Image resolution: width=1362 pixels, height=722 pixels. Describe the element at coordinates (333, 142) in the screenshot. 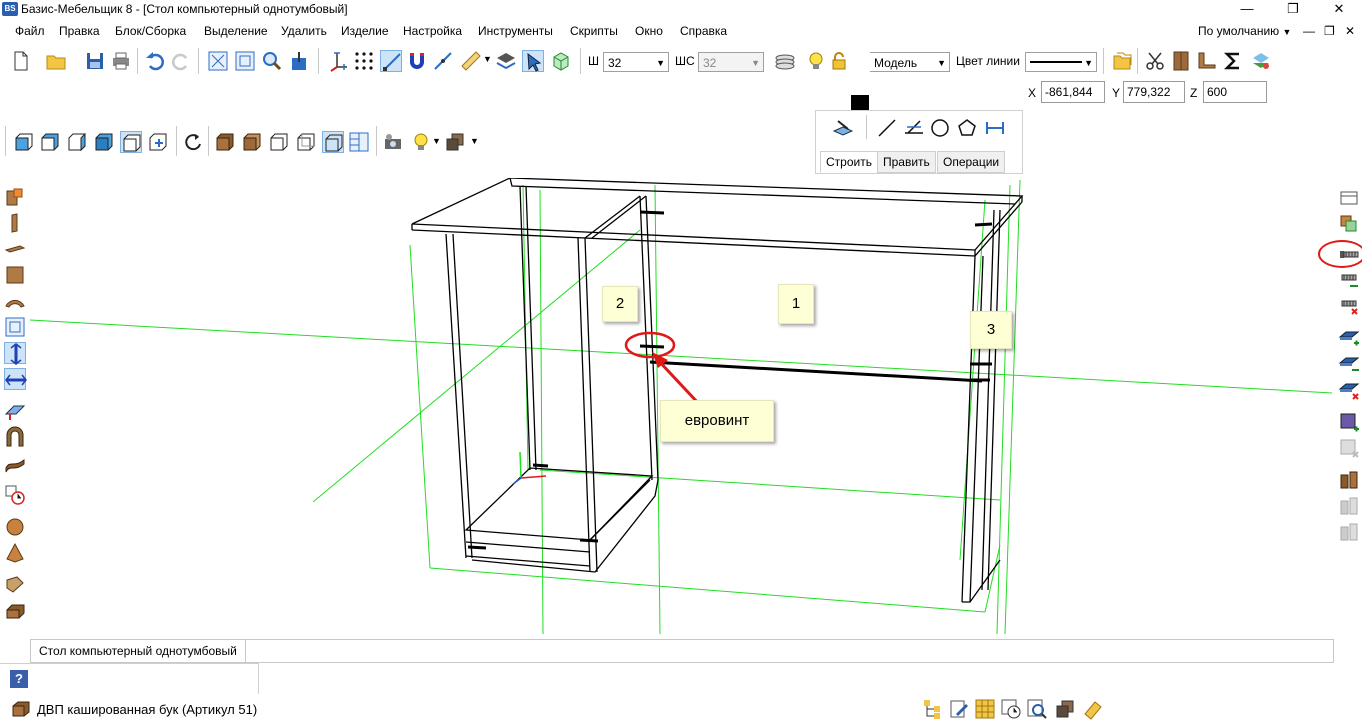

I see `render-wireframe-icon` at that location.